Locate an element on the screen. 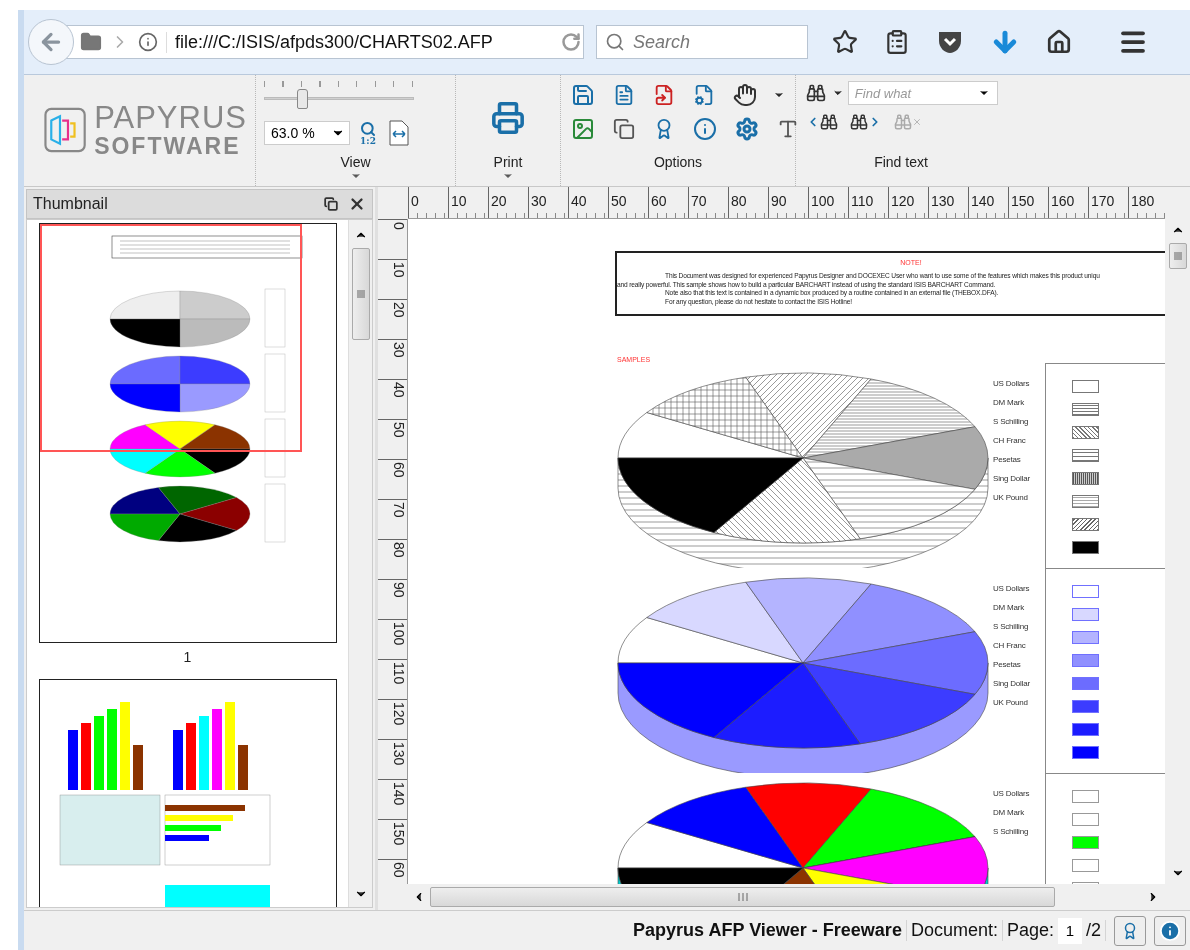 The image size is (1190, 950). ruler-label: 160 is located at coordinates (1068, 202).